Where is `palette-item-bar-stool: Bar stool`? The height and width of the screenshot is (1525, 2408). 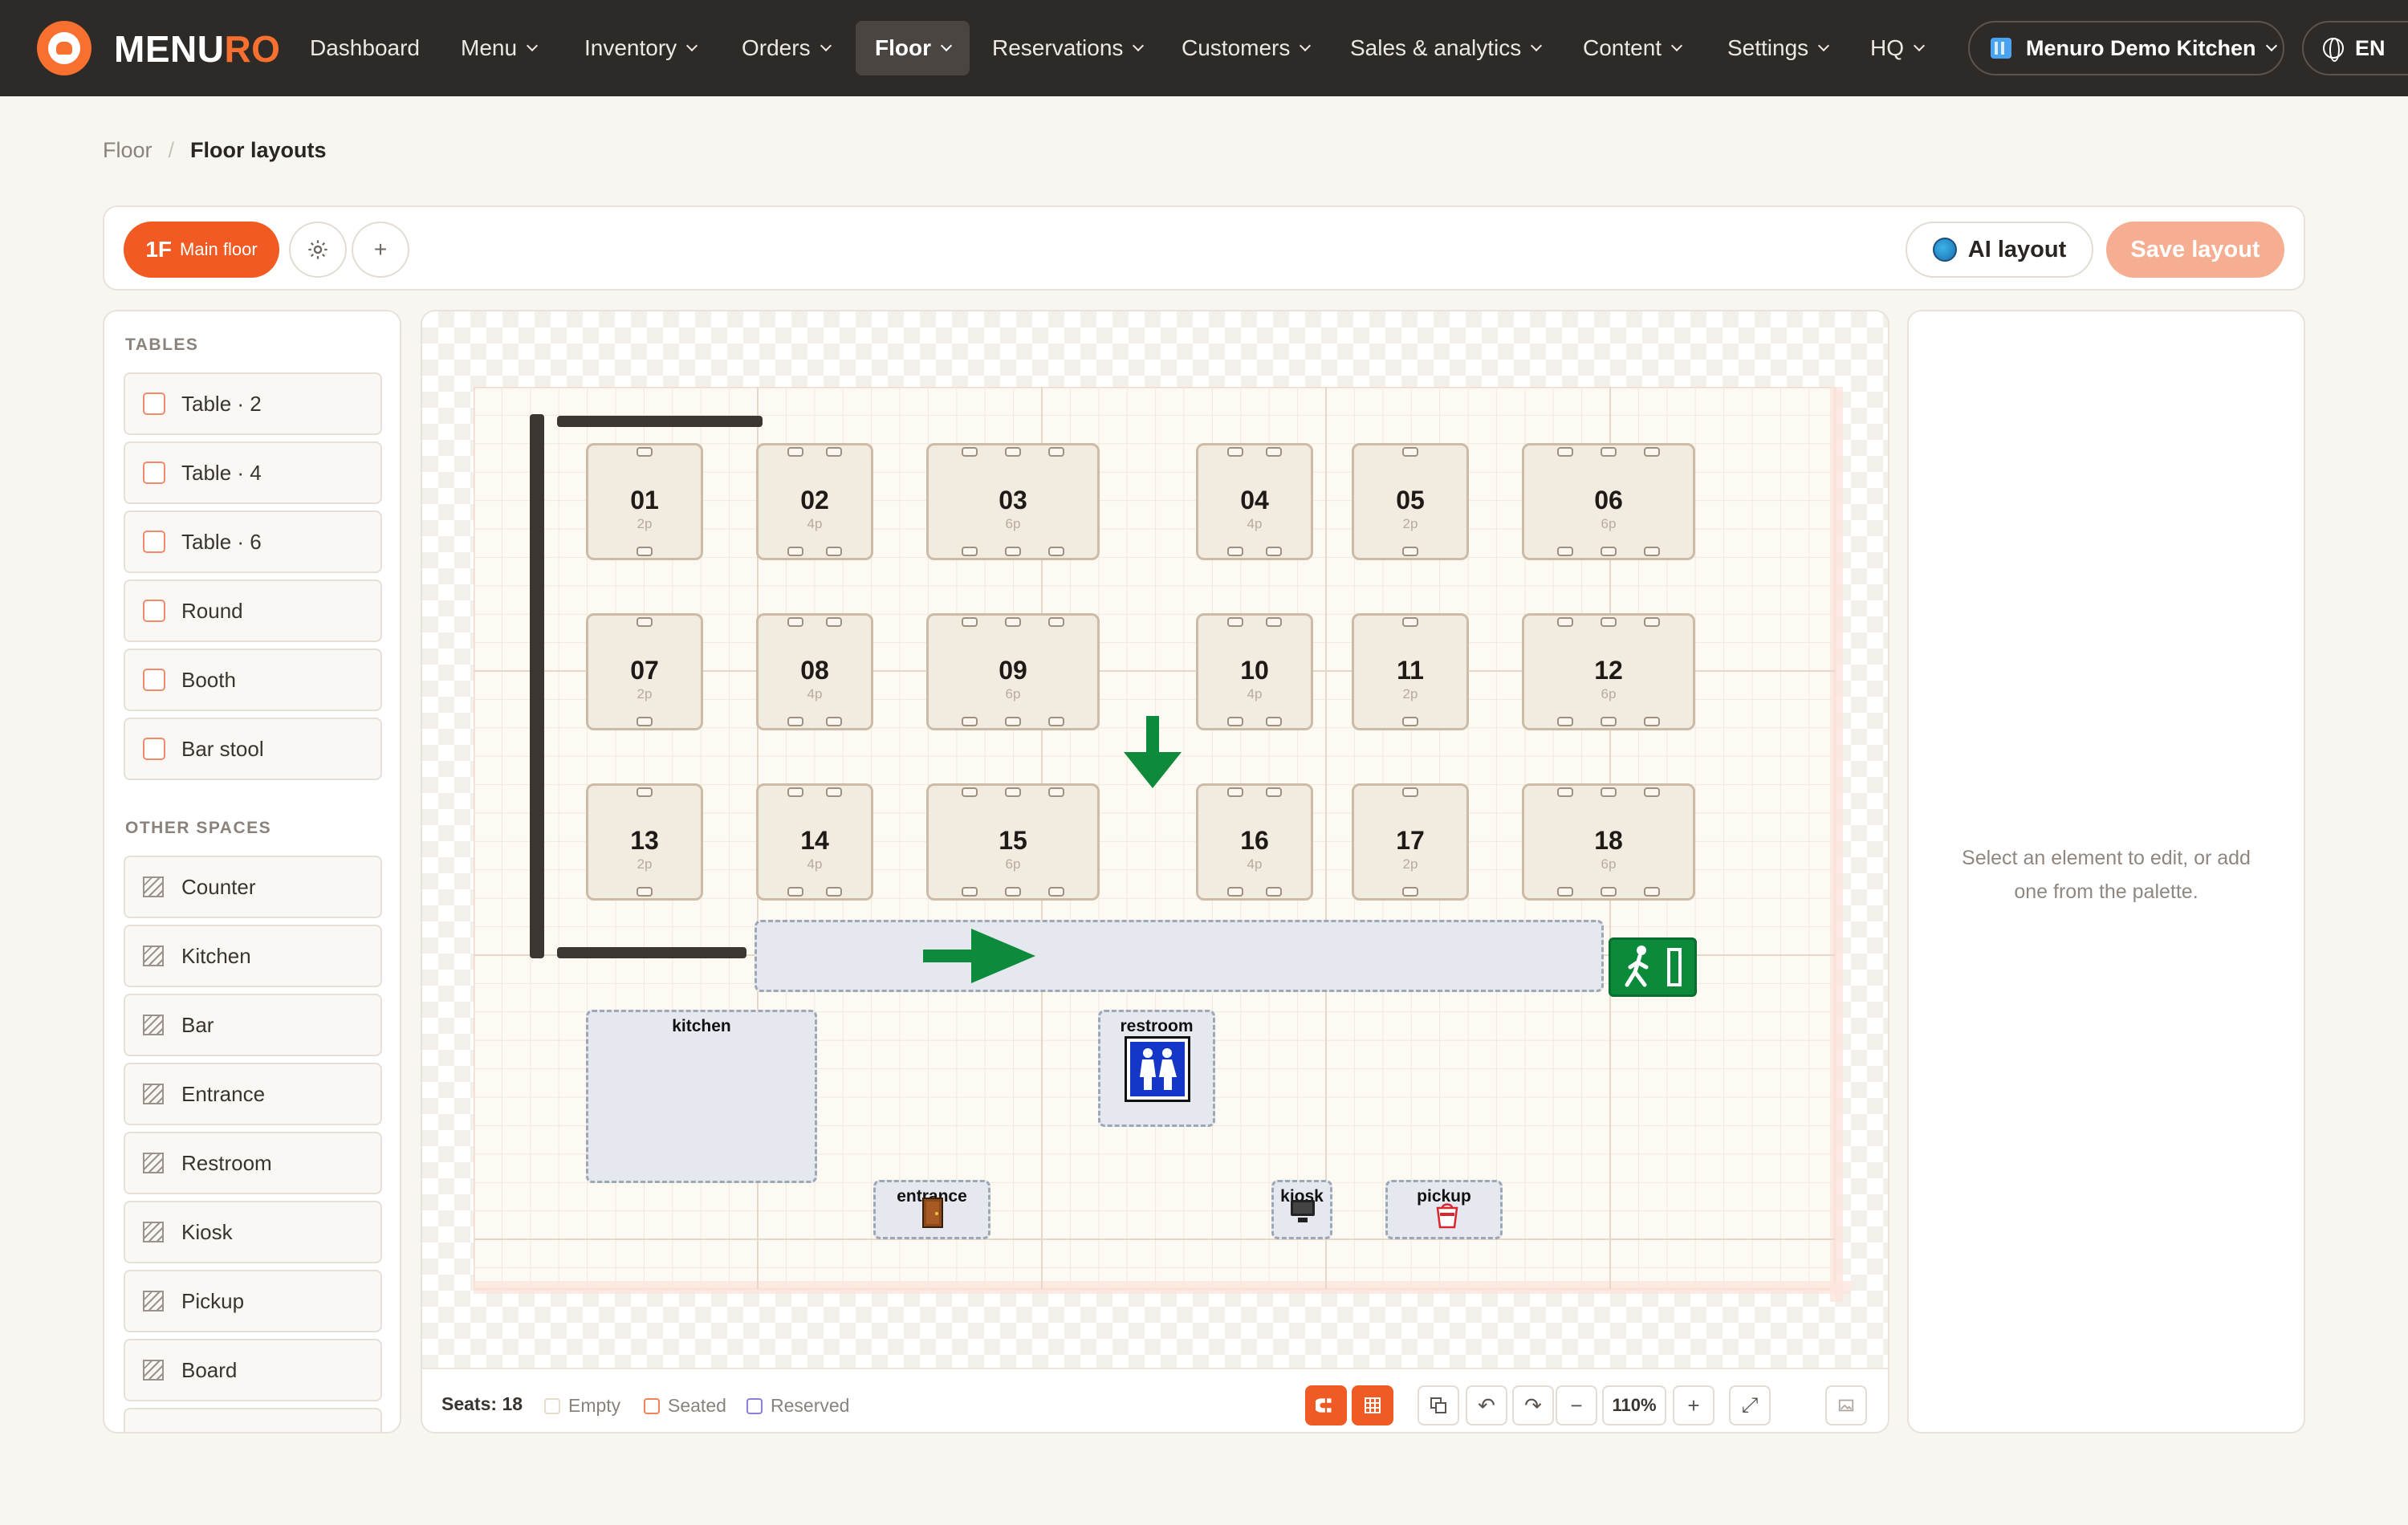
palette-item-bar-stool: Bar stool is located at coordinates (253, 749).